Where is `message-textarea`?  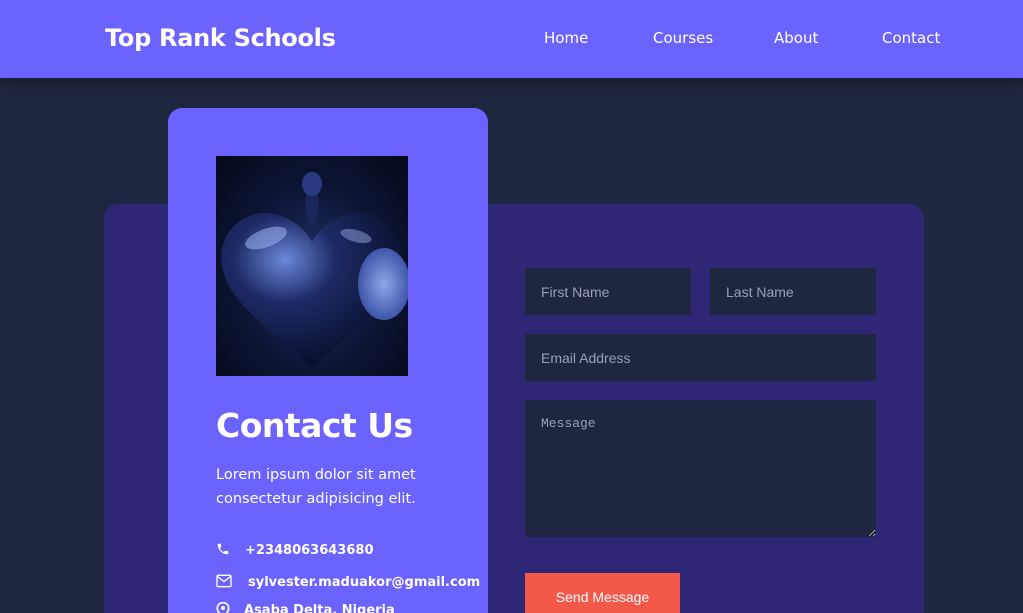 message-textarea is located at coordinates (700, 468).